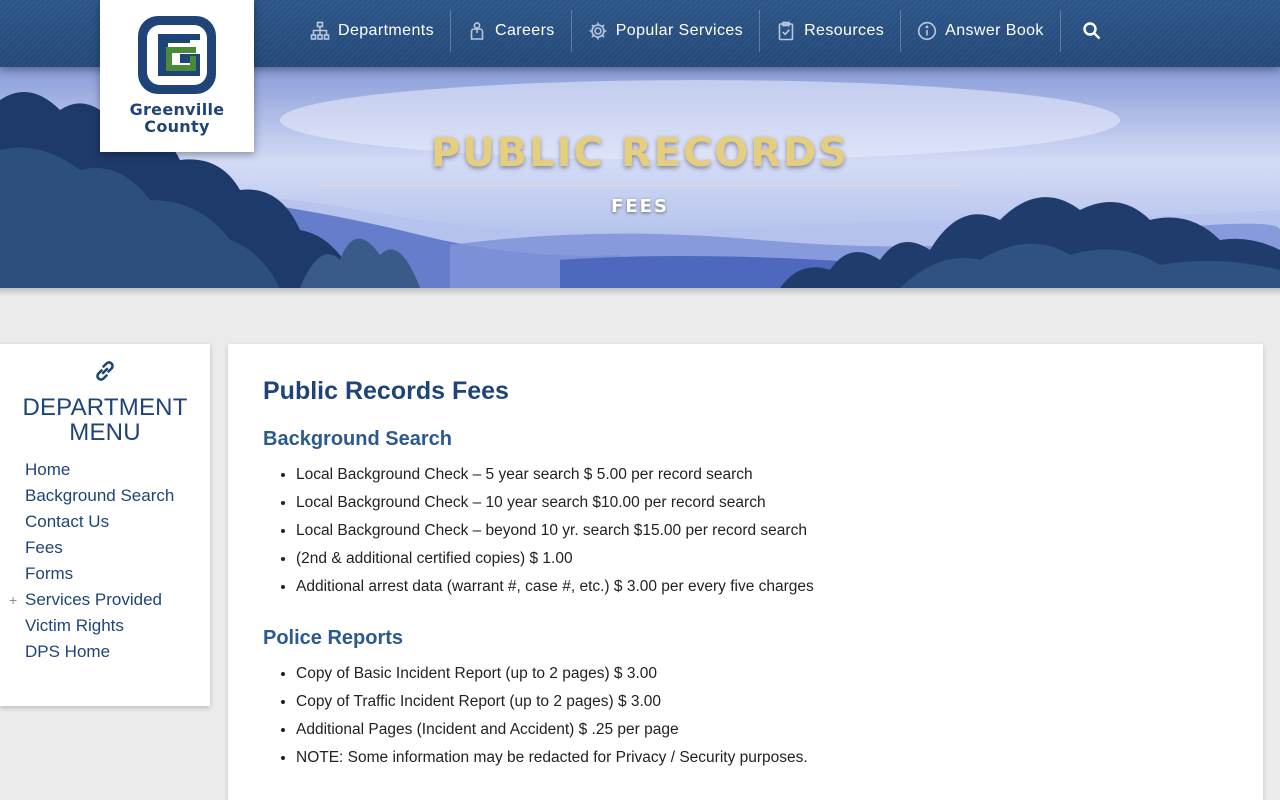  I want to click on gc-logo-mark, so click(177, 55).